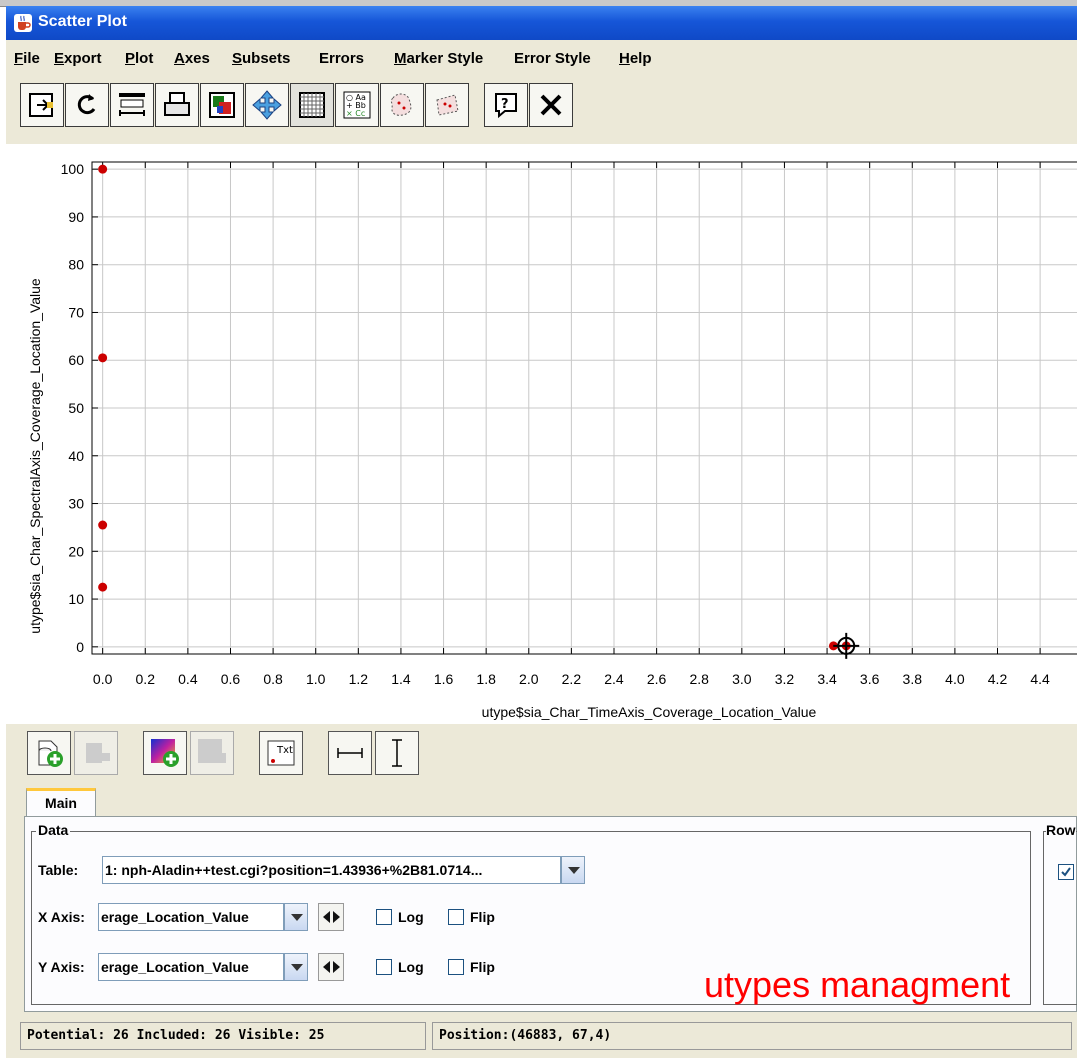  Describe the element at coordinates (482, 917) in the screenshot. I see `x-flip-label: Flip` at that location.